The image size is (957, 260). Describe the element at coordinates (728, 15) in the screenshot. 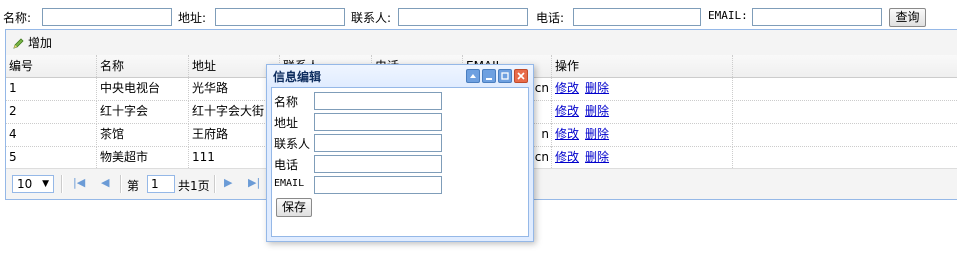

I see `search-email-label: EMAIL:` at that location.